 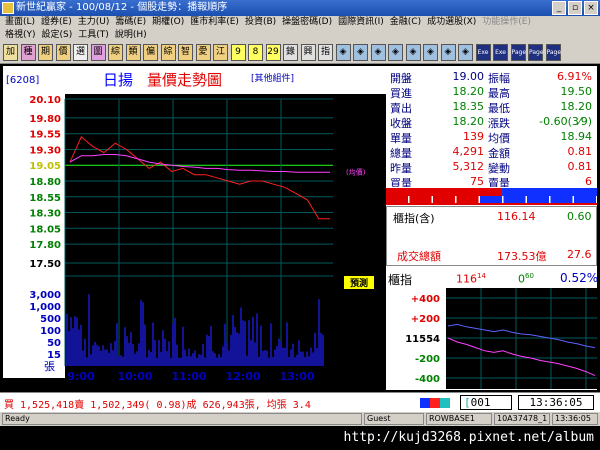 What do you see at coordinates (130, 22) in the screenshot?
I see `menu-item: 籌碼(E)` at bounding box center [130, 22].